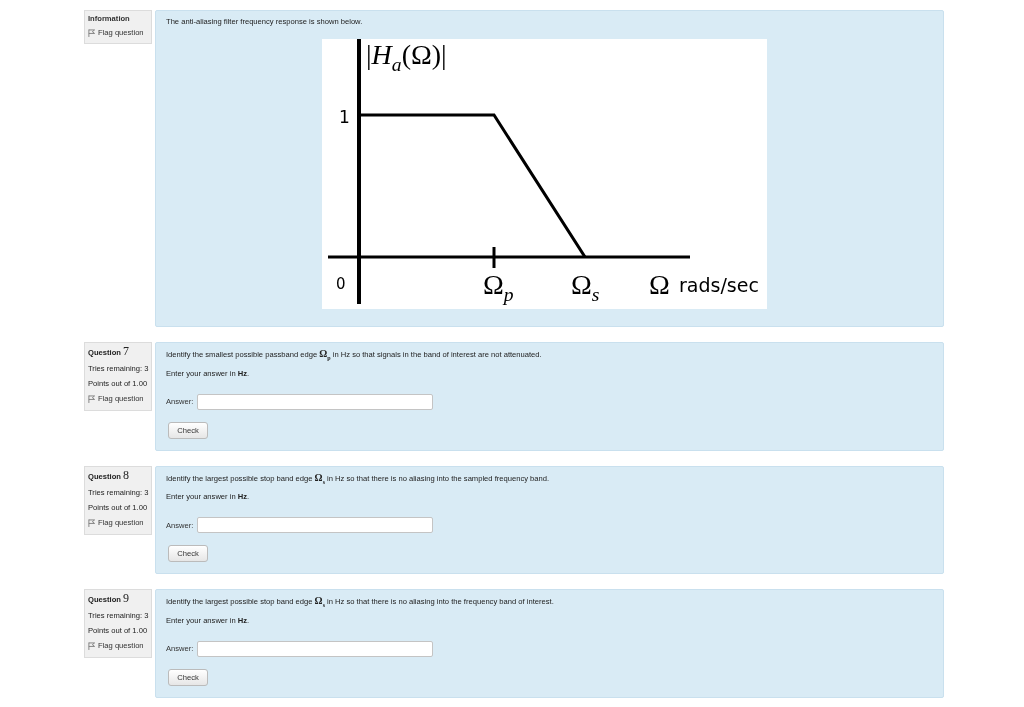 Image resolution: width=1024 pixels, height=707 pixels. I want to click on origin-label: 0, so click(341, 284).